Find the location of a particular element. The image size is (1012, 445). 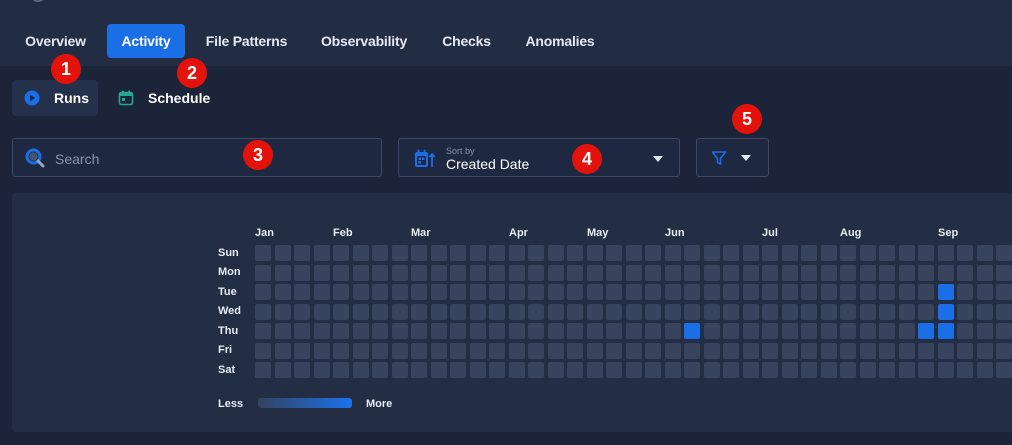

search-field is located at coordinates (197, 158).